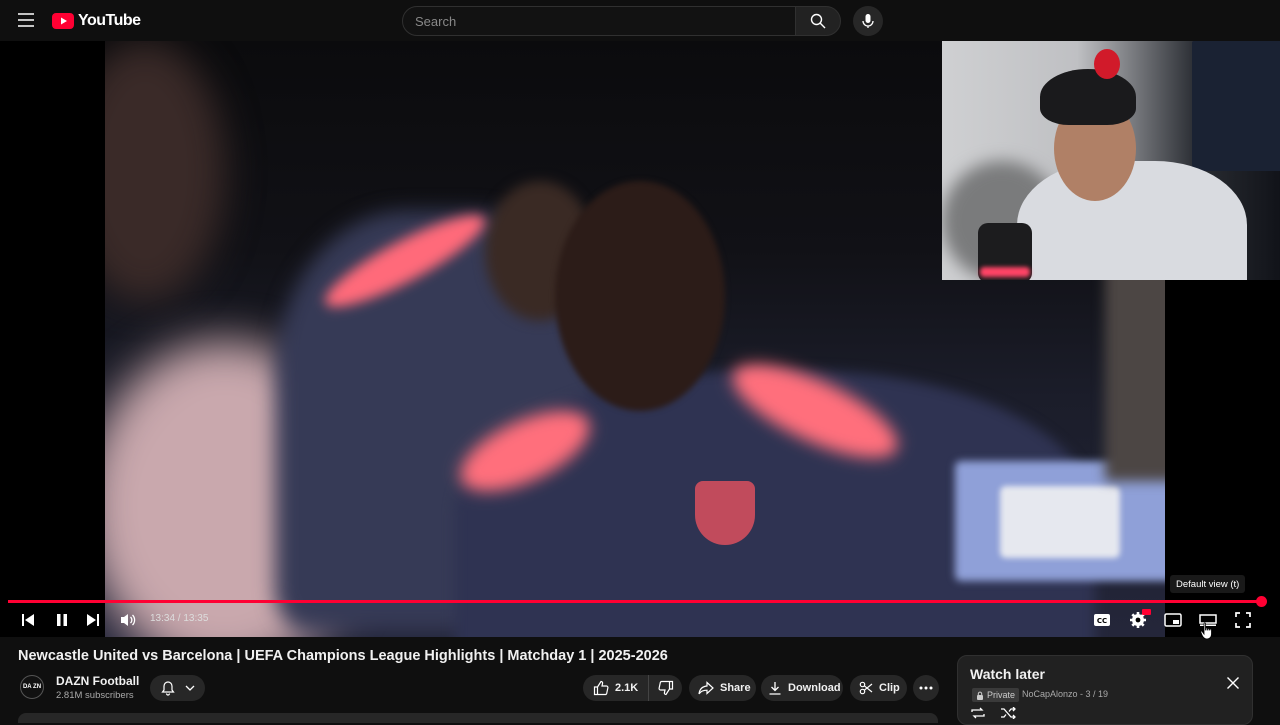  Describe the element at coordinates (1007, 674) in the screenshot. I see `playlist-title: Watch later` at that location.